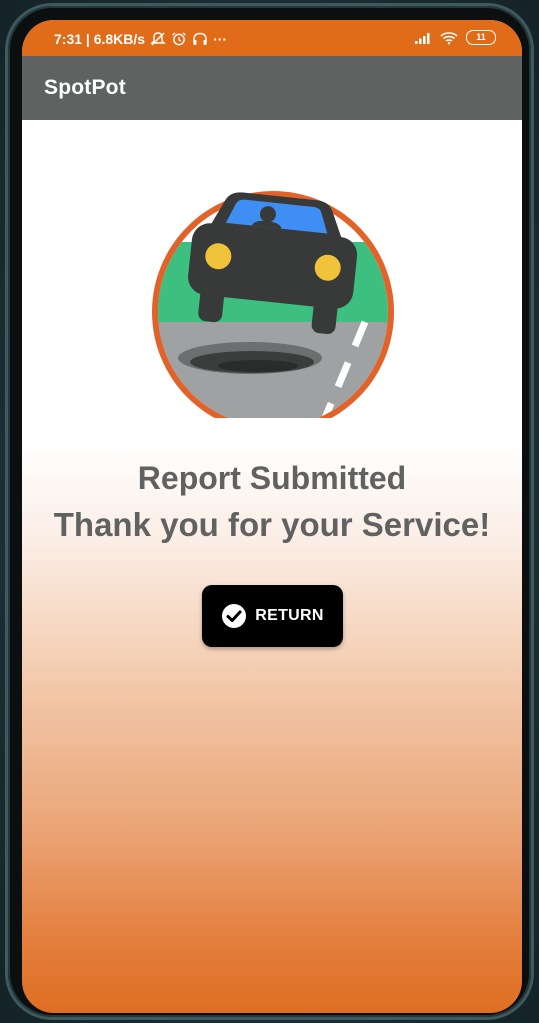 The image size is (539, 1023). Describe the element at coordinates (272, 38) in the screenshot. I see `status-bar: 7:31 | 6.8KB/s ··· 11` at that location.